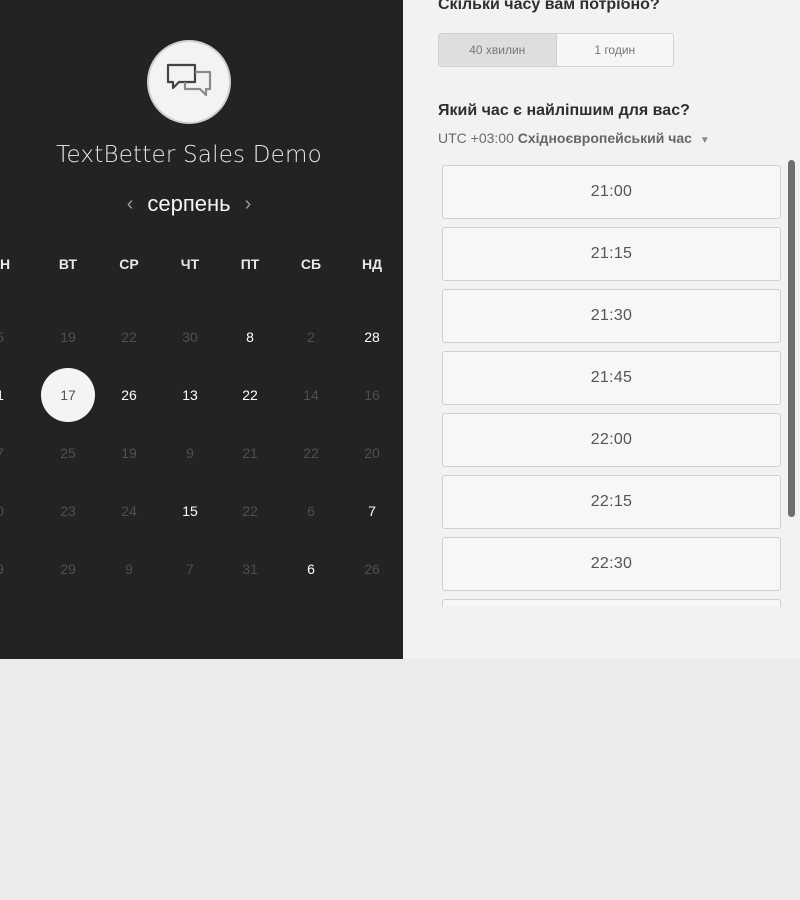  I want to click on weekday-label: СБ, so click(311, 264).